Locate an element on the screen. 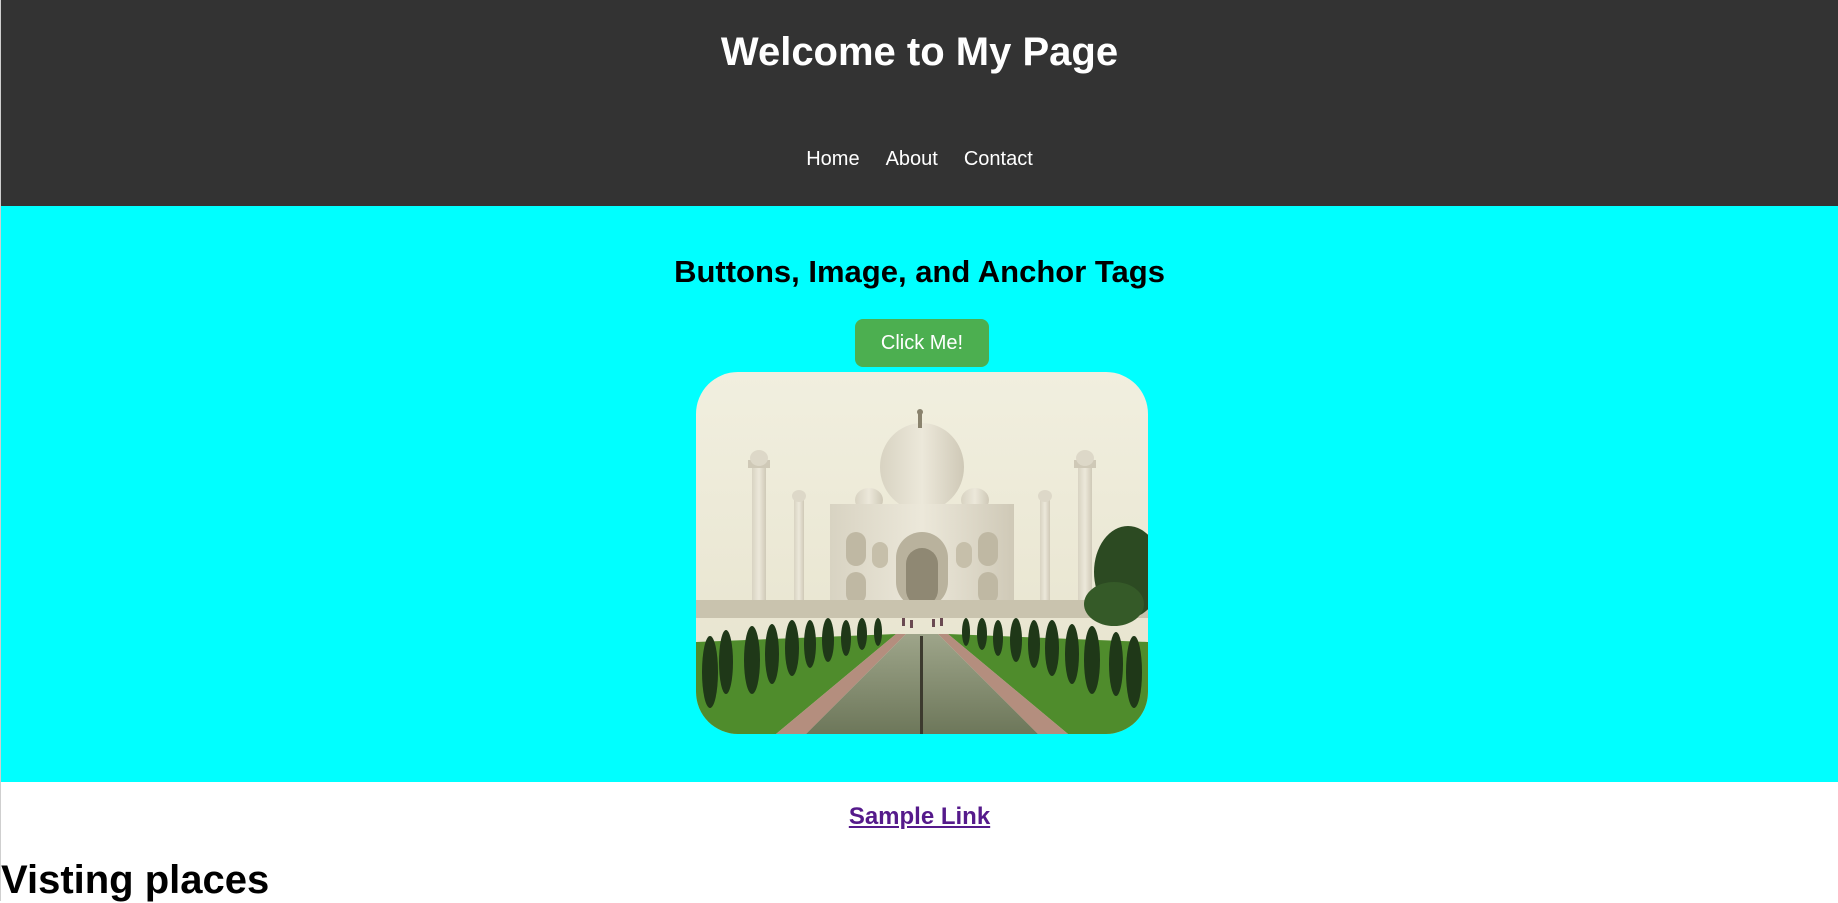  click-me-button: Click Me! is located at coordinates (922, 343).